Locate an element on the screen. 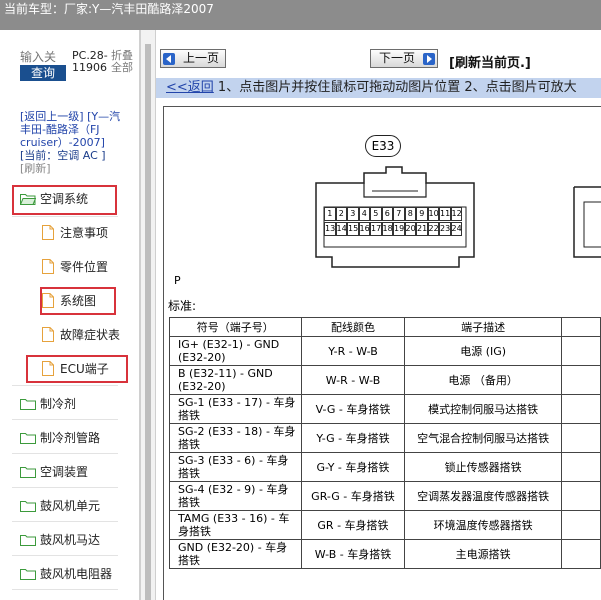 The width and height of the screenshot is (601, 600). tree-folder-refrigerant-lines: 制冷剂管路 is located at coordinates (60, 438).